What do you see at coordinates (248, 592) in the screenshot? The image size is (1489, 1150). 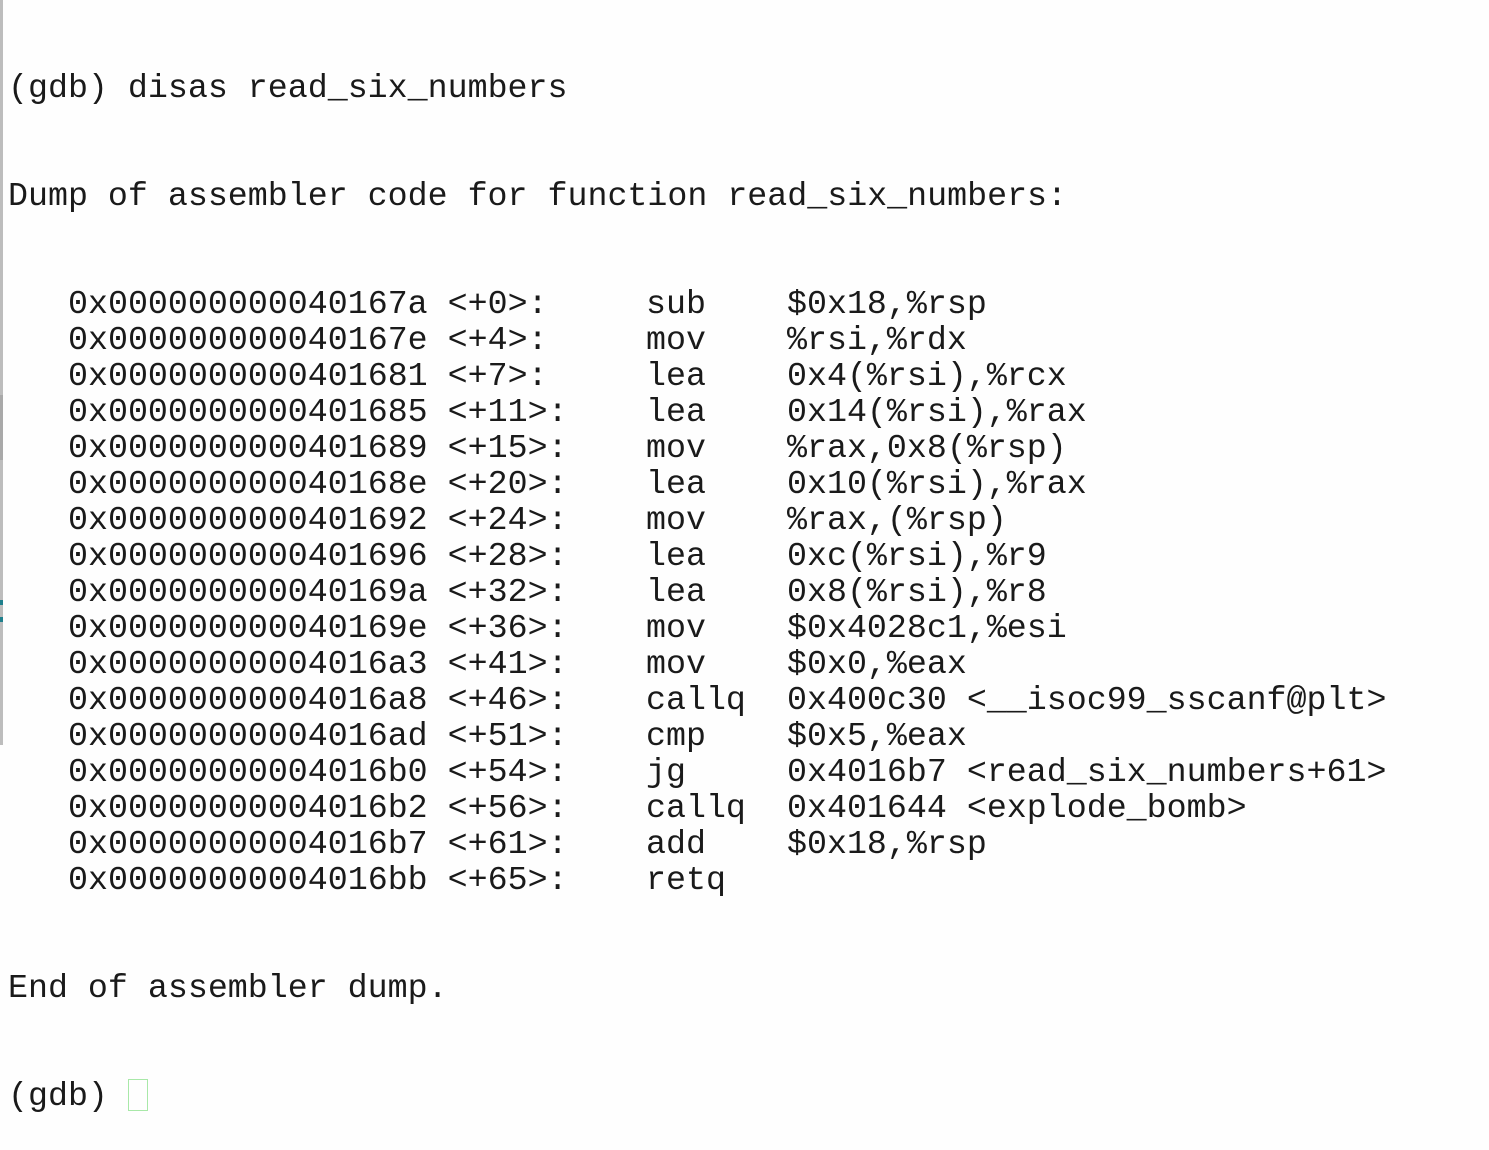 I see `instruction-address: 0x000000000040169a` at bounding box center [248, 592].